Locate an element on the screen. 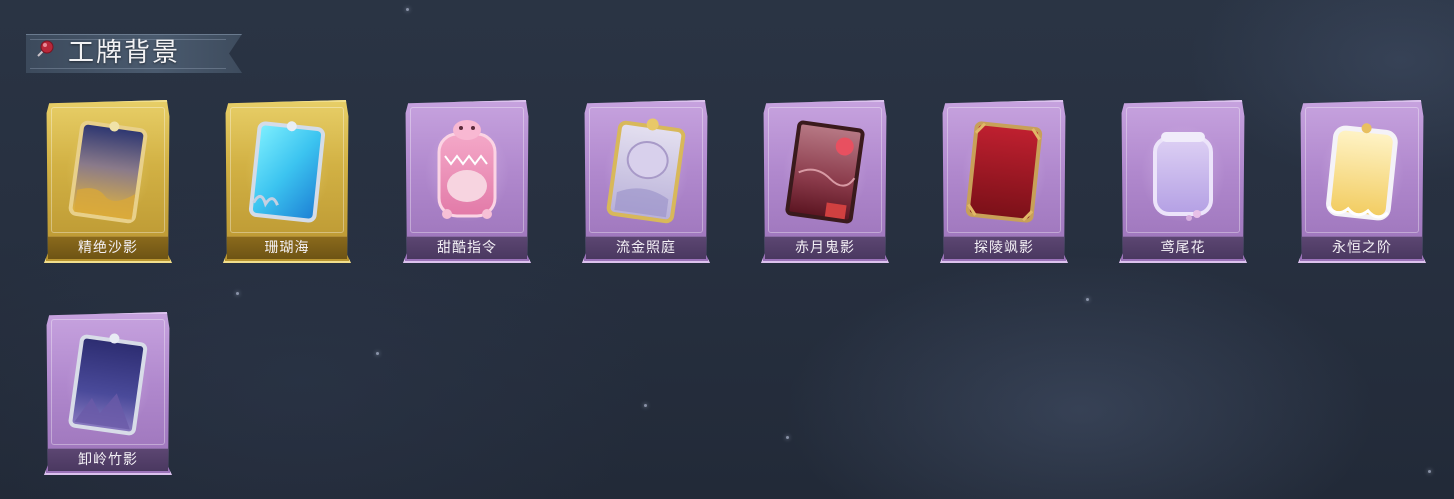 This screenshot has height=499, width=1454. badge-background-card: 珊瑚海 is located at coordinates (287, 181).